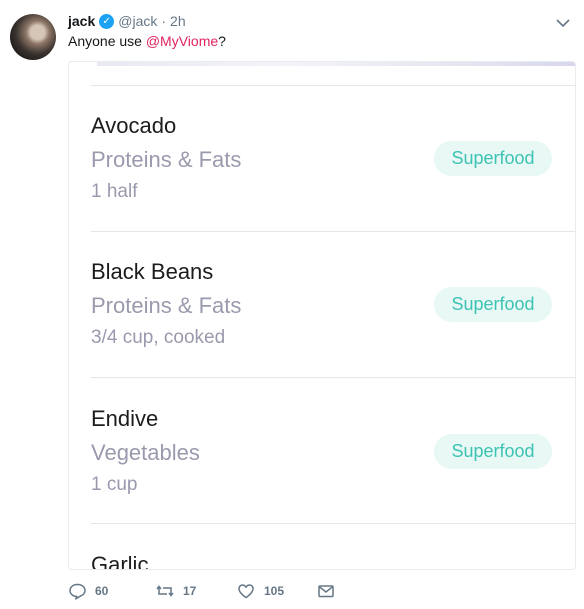  What do you see at coordinates (152, 271) in the screenshot?
I see `food-name: Black Beans` at bounding box center [152, 271].